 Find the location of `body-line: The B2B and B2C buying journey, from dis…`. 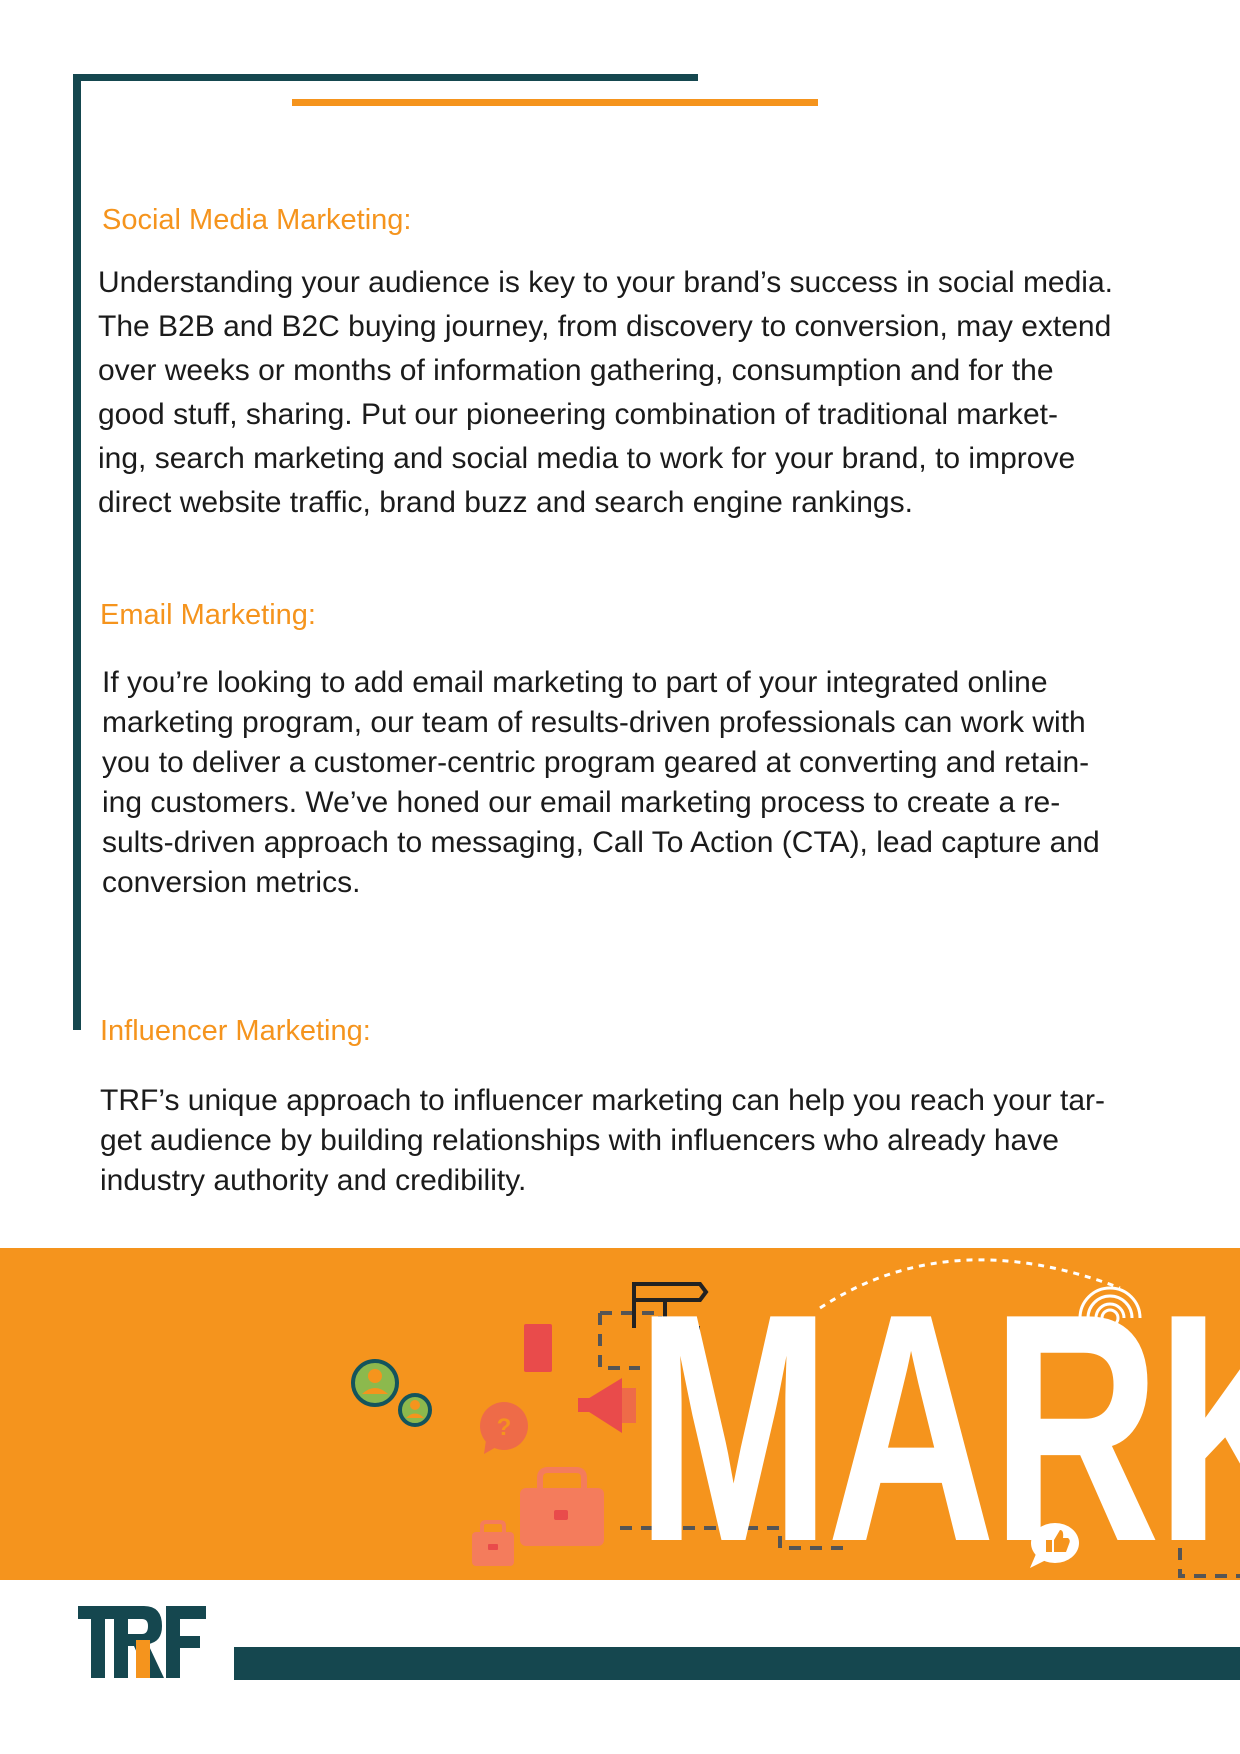

body-line: The B2B and B2C buying journey, from dis… is located at coordinates (605, 326).